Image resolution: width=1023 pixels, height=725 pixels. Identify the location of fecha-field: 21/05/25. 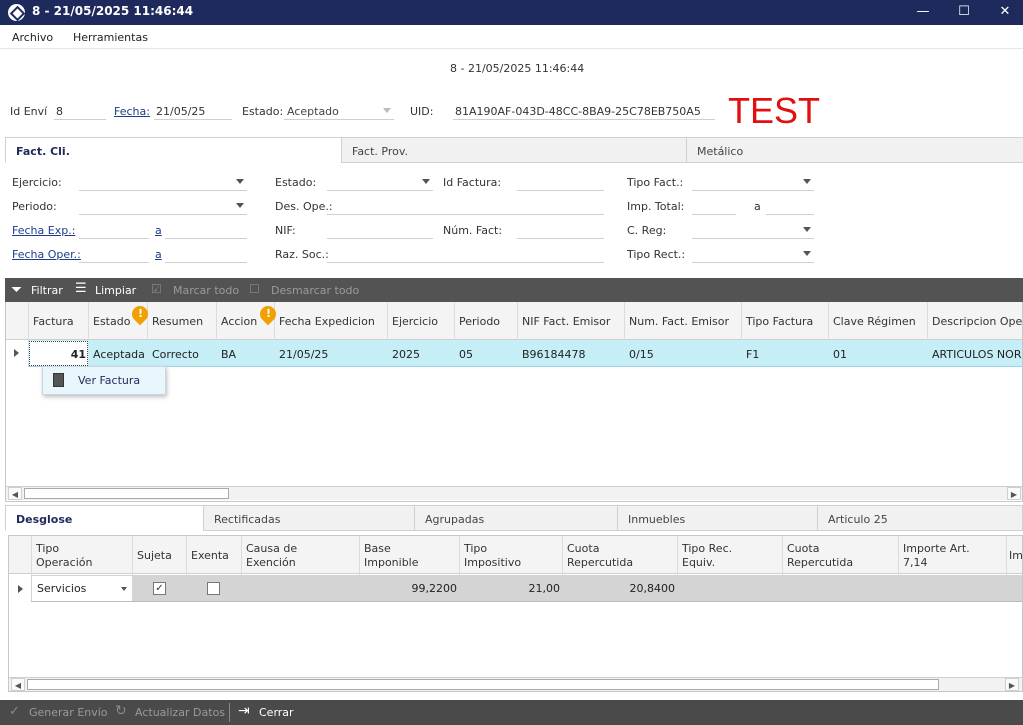
(193, 111).